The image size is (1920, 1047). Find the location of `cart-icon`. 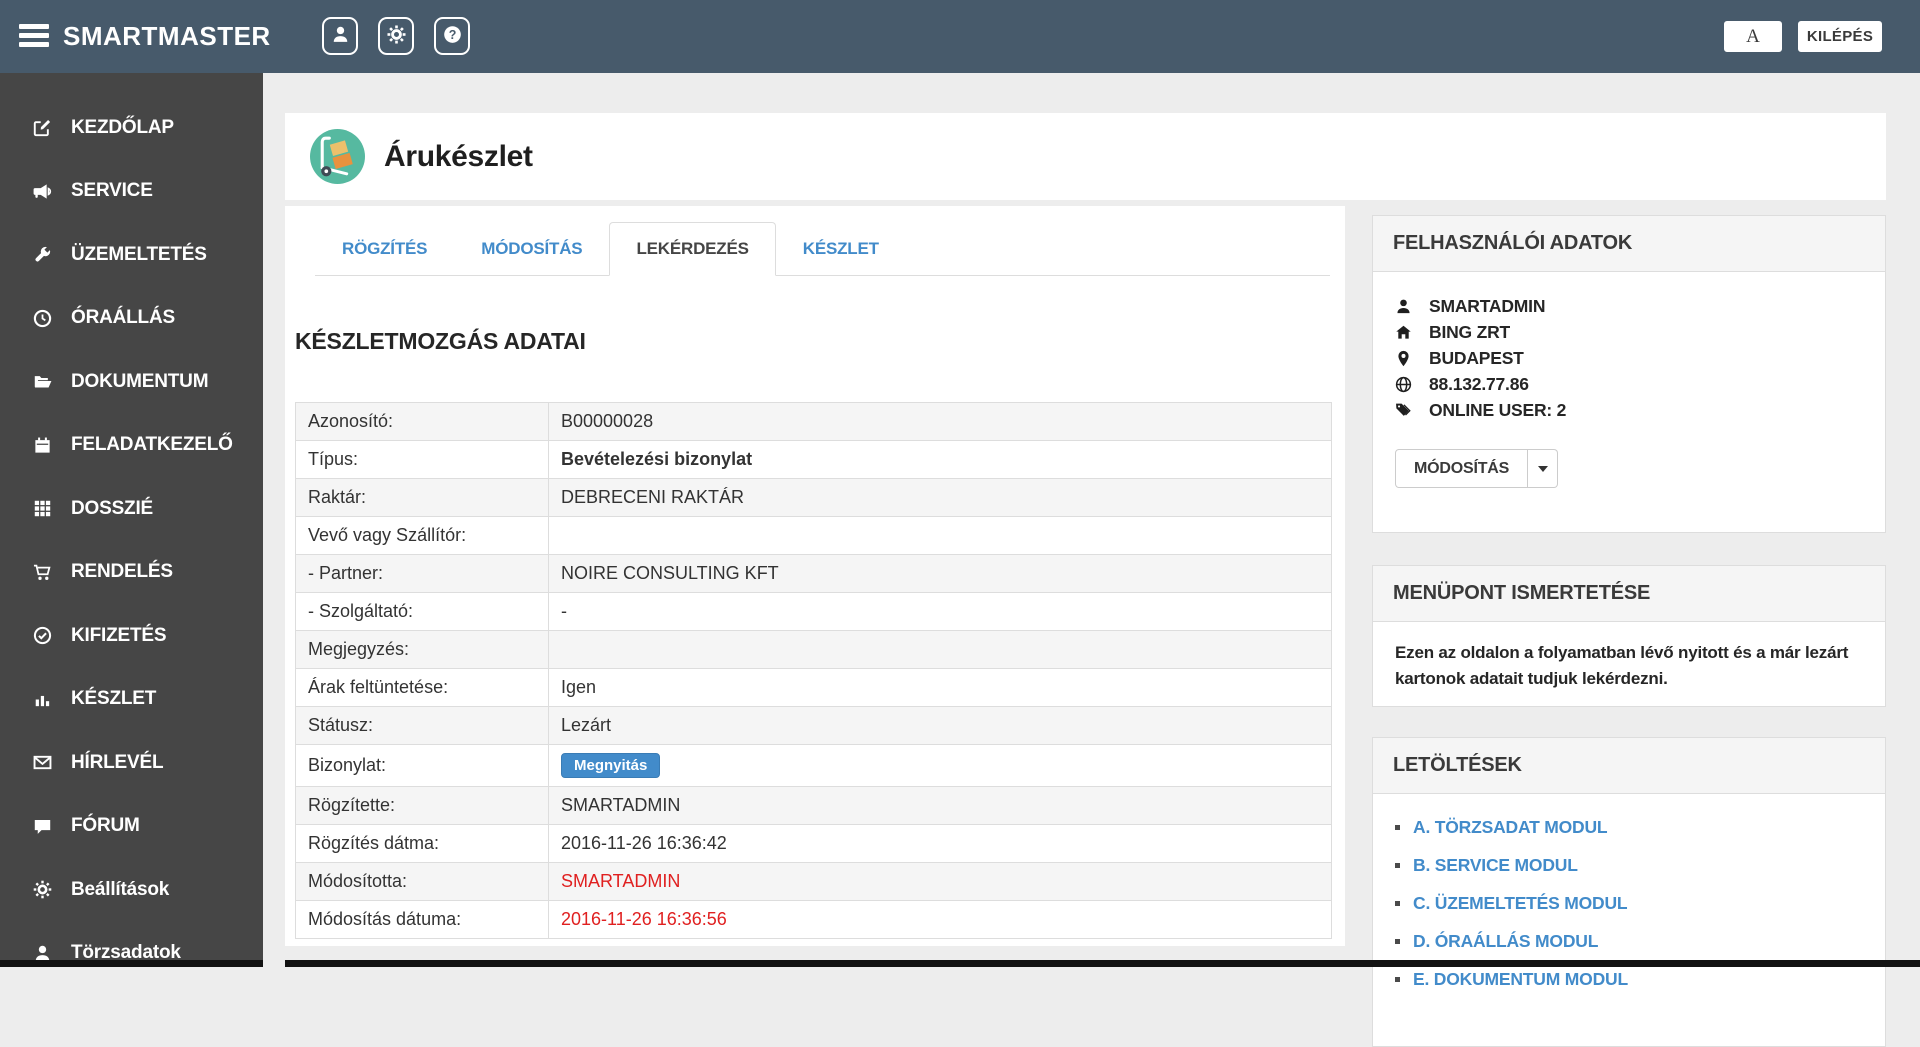

cart-icon is located at coordinates (42, 572).